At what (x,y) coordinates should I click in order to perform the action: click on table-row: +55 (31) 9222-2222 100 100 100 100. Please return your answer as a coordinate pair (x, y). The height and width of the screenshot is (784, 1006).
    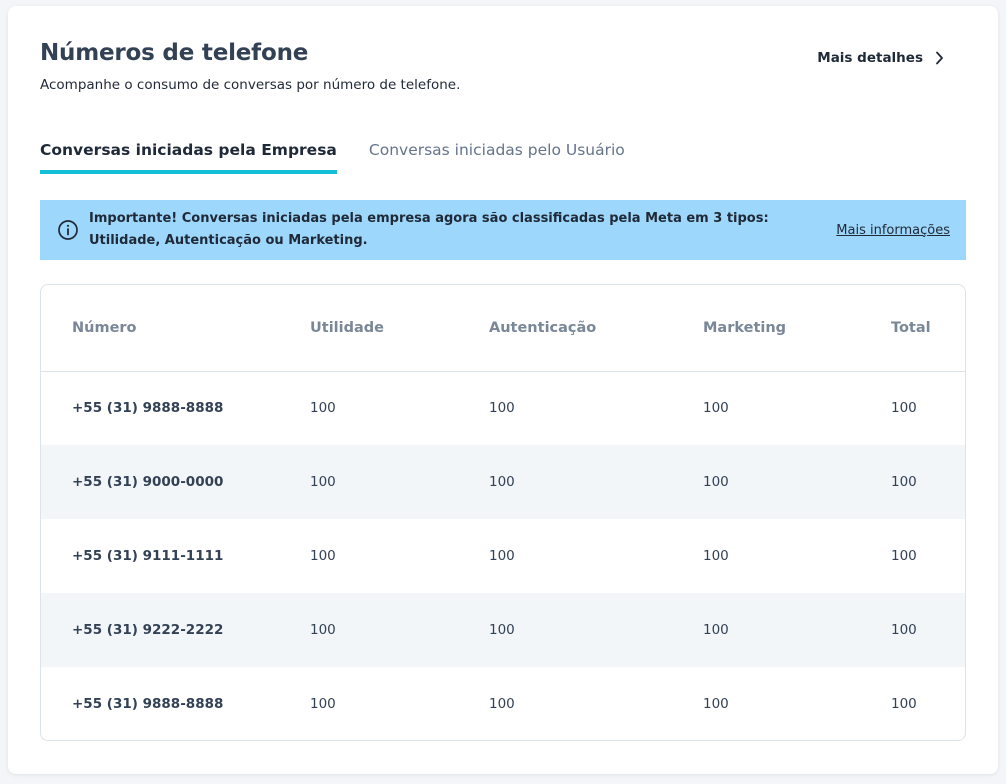
    Looking at the image, I should click on (503, 630).